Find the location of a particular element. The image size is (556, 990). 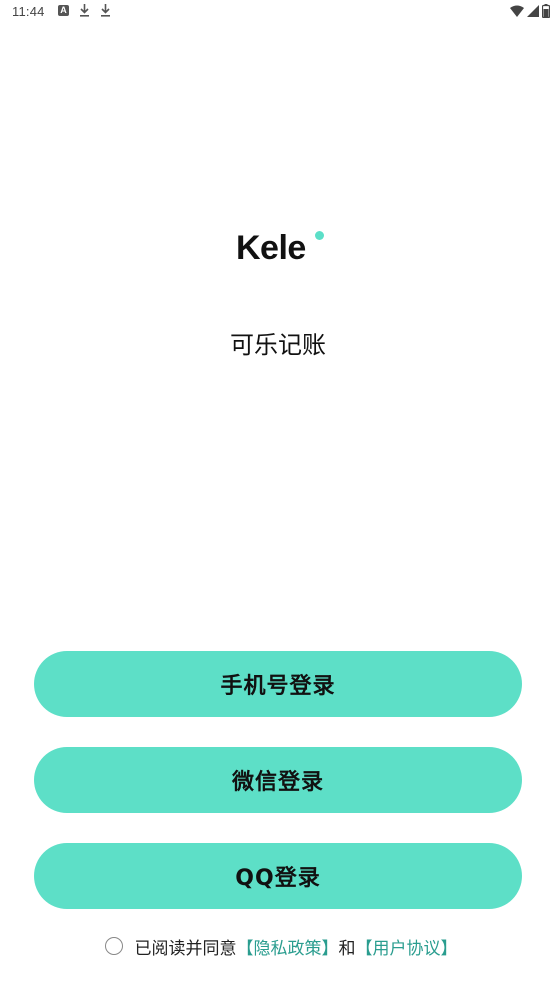

phone-login-button: 手机号登录 is located at coordinates (278, 684).